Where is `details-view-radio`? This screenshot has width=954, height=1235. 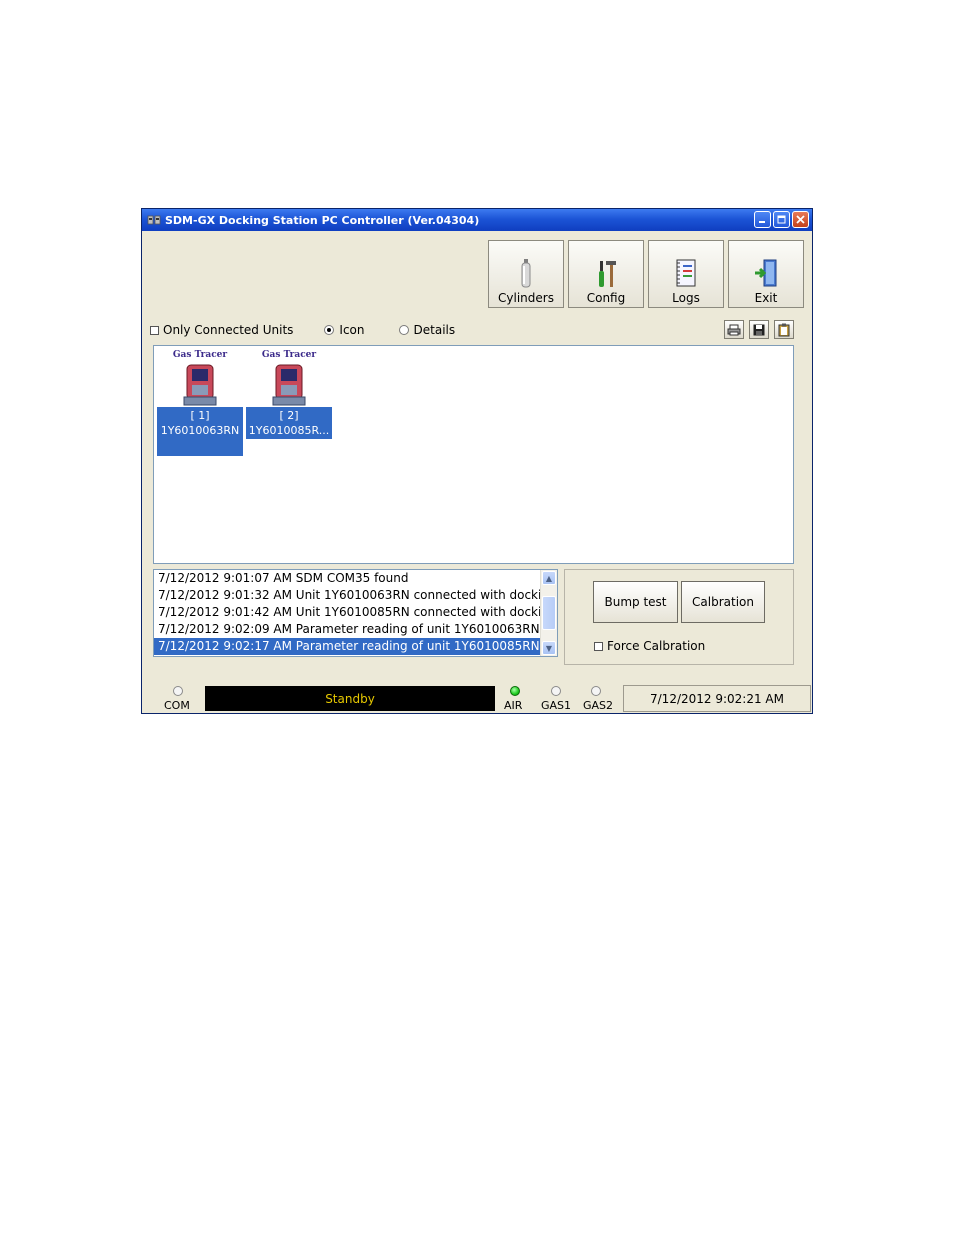 details-view-radio is located at coordinates (403, 330).